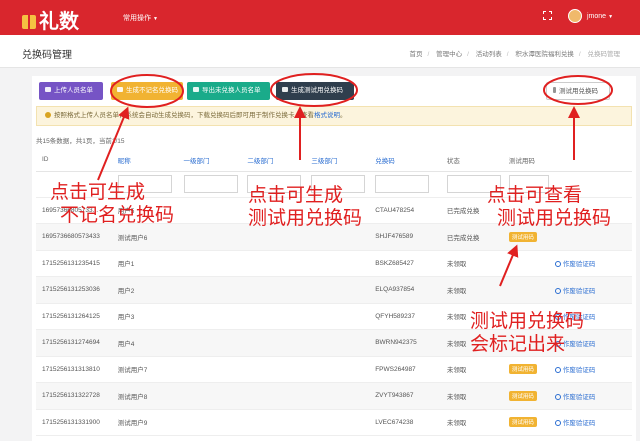  I want to click on upload-icon, so click(48, 89).